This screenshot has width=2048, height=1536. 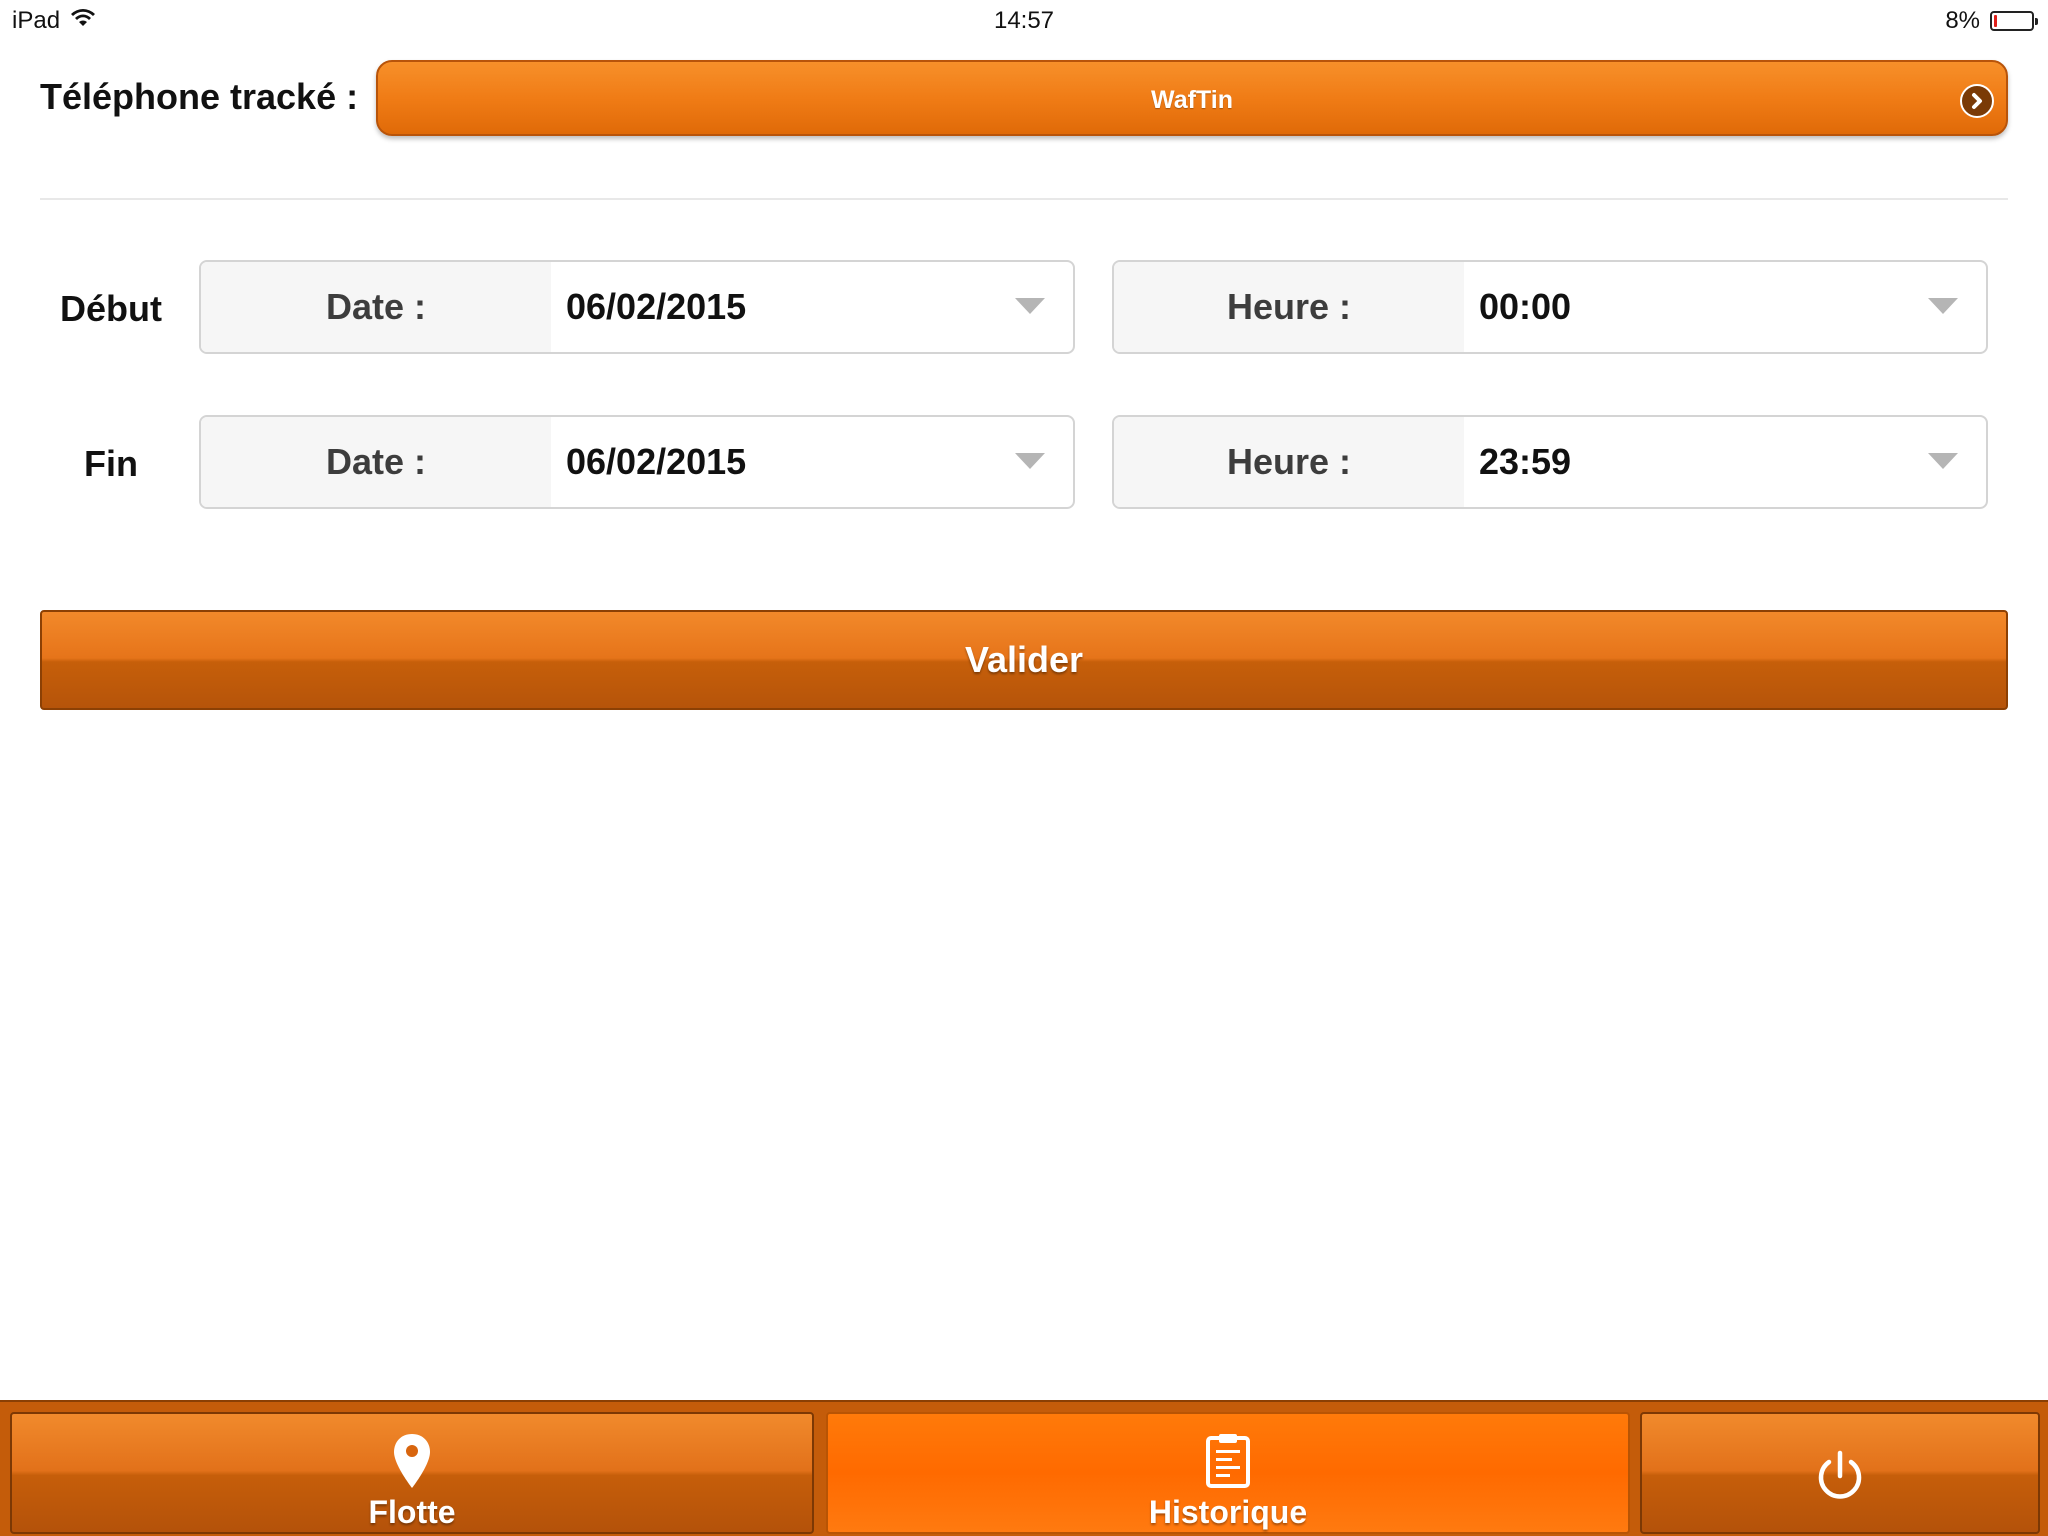 I want to click on end-date-label: Date :, so click(x=376, y=462).